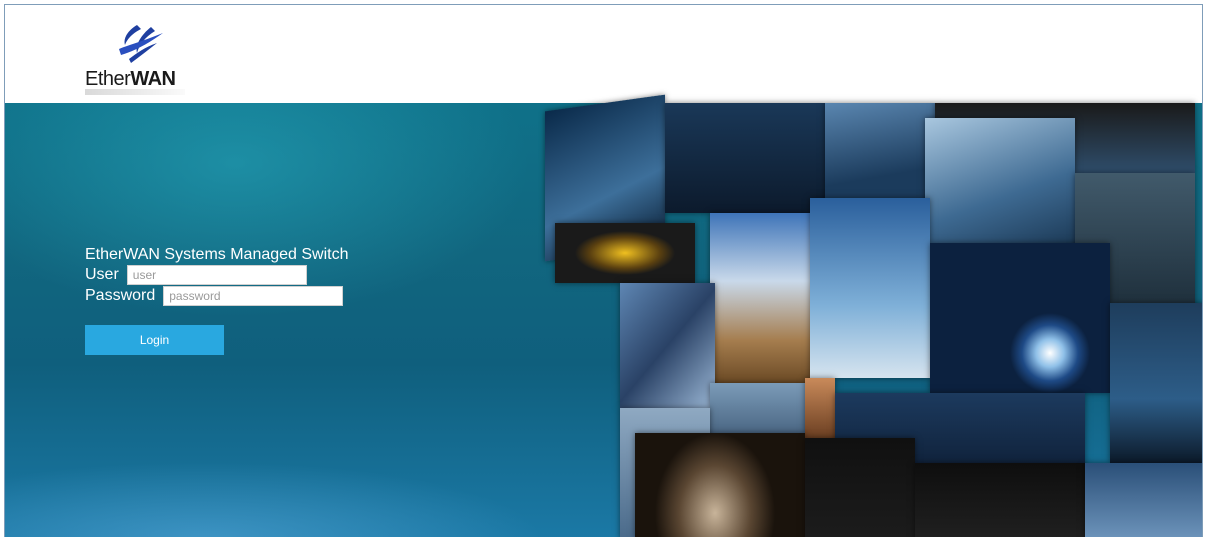  Describe the element at coordinates (217, 254) in the screenshot. I see `login-title: EtherWAN Systems Managed Switch` at that location.